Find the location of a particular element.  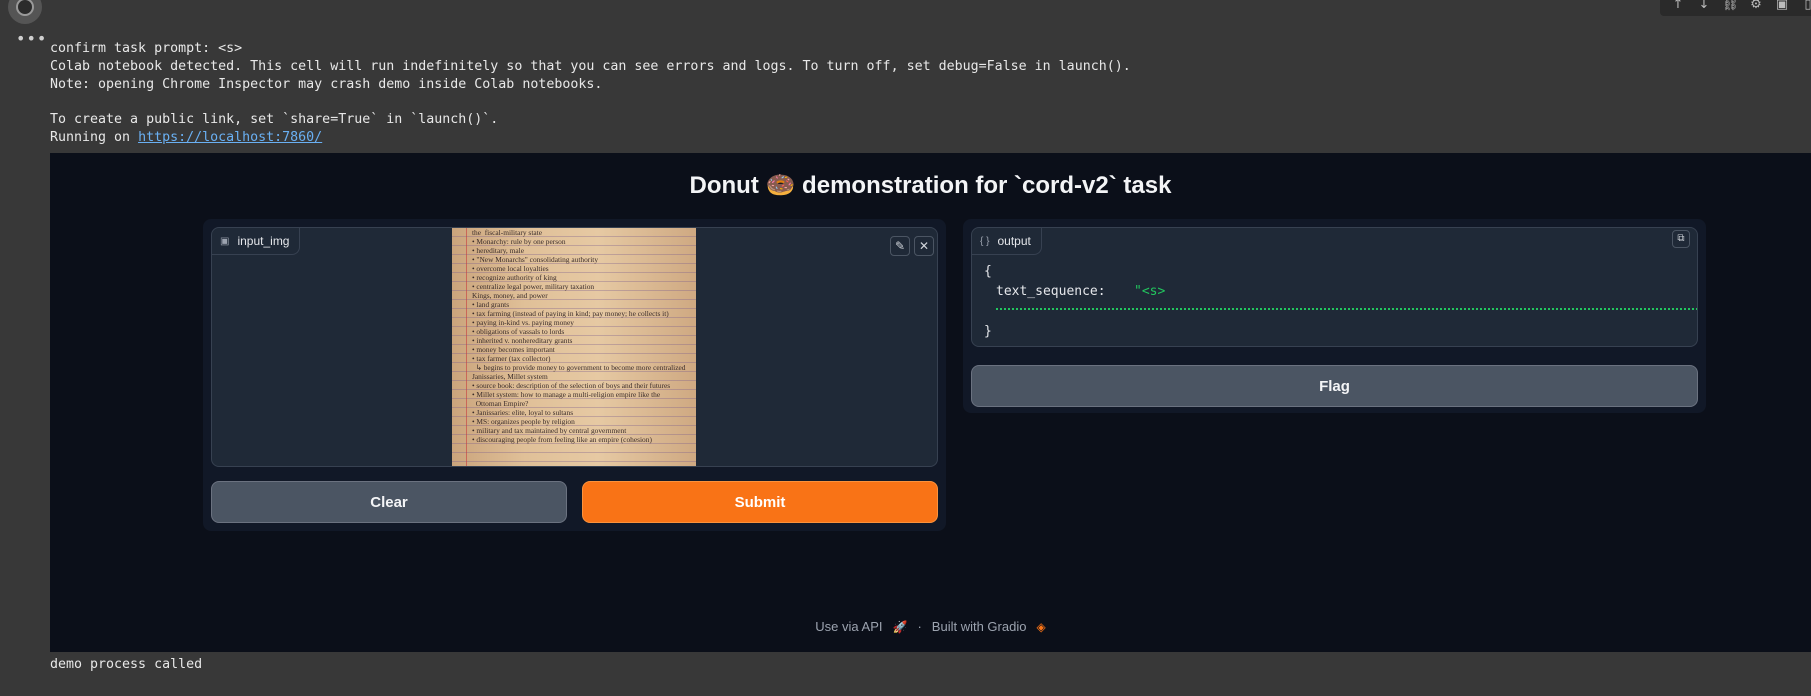

handwriting-line: • paying in-kind vs. paying money is located at coordinates (523, 322).